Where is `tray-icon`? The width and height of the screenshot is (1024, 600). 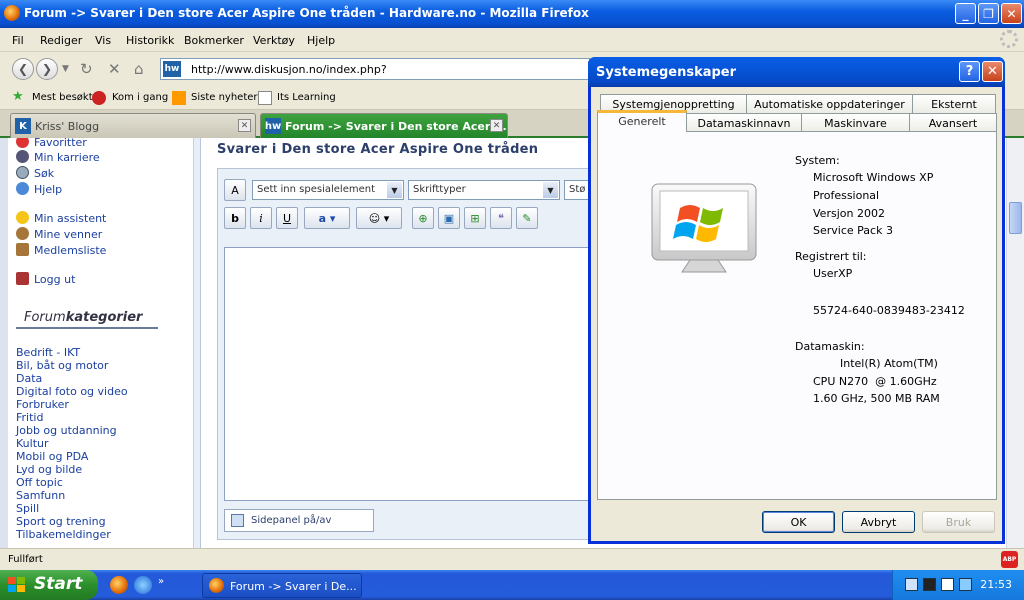
tray-icon is located at coordinates (929, 584).